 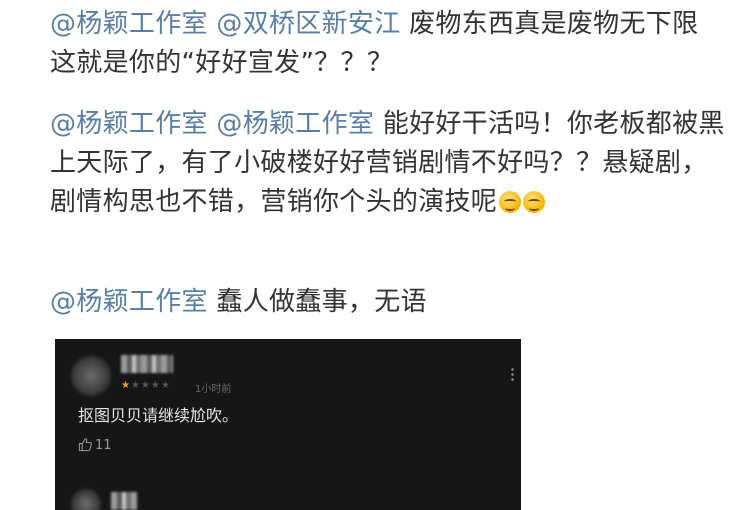 What do you see at coordinates (308, 24) in the screenshot?
I see `mention-link: @双桥区新安江` at bounding box center [308, 24].